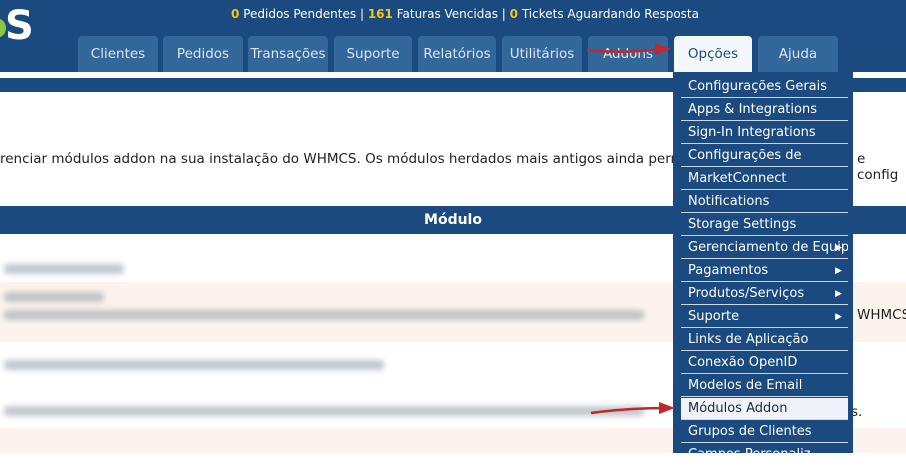 The image size is (906, 466). What do you see at coordinates (881, 315) in the screenshot?
I see `row-right-text: WHMCS` at bounding box center [881, 315].